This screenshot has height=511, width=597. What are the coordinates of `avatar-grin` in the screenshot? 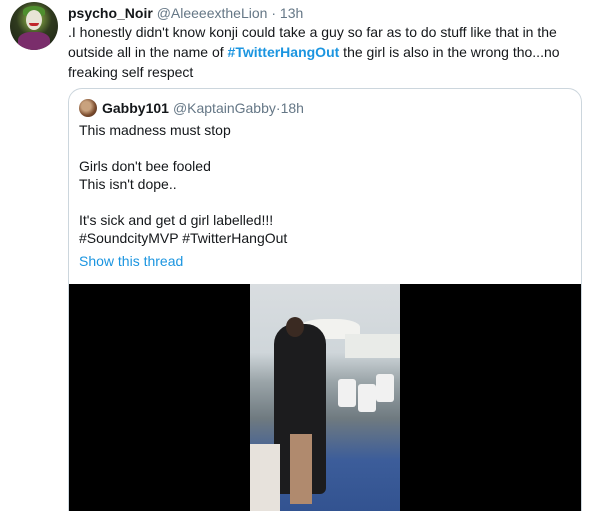 It's located at (34, 24).